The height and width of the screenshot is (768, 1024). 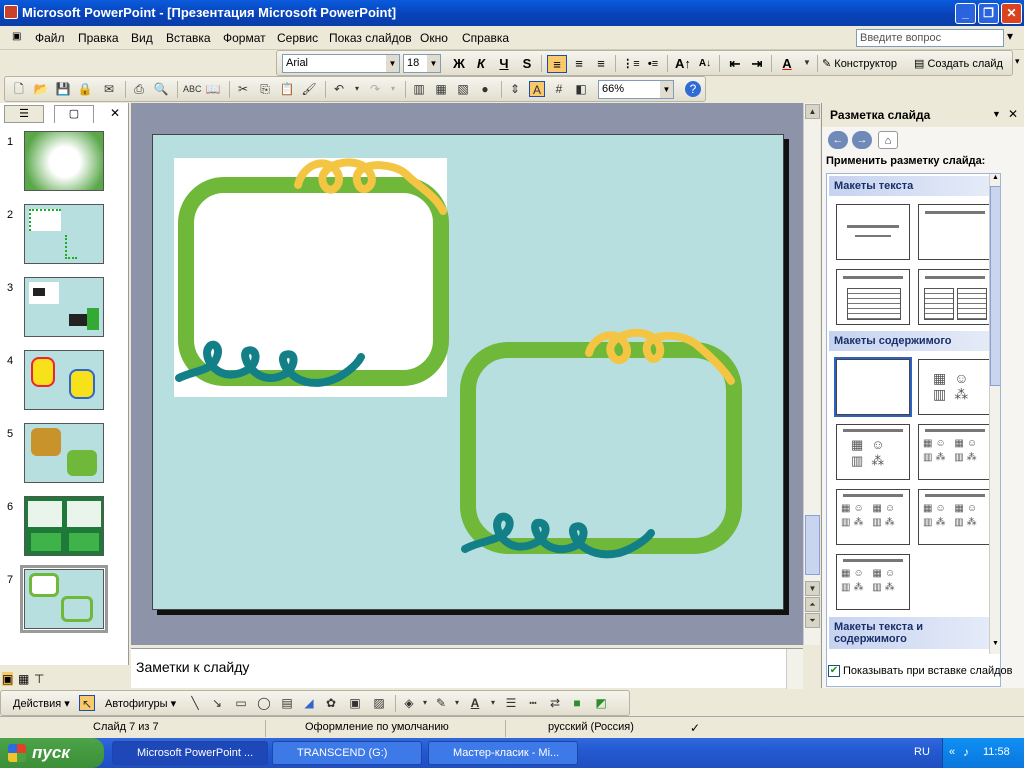 I want to click on bullets-icon: •≡, so click(x=653, y=64).